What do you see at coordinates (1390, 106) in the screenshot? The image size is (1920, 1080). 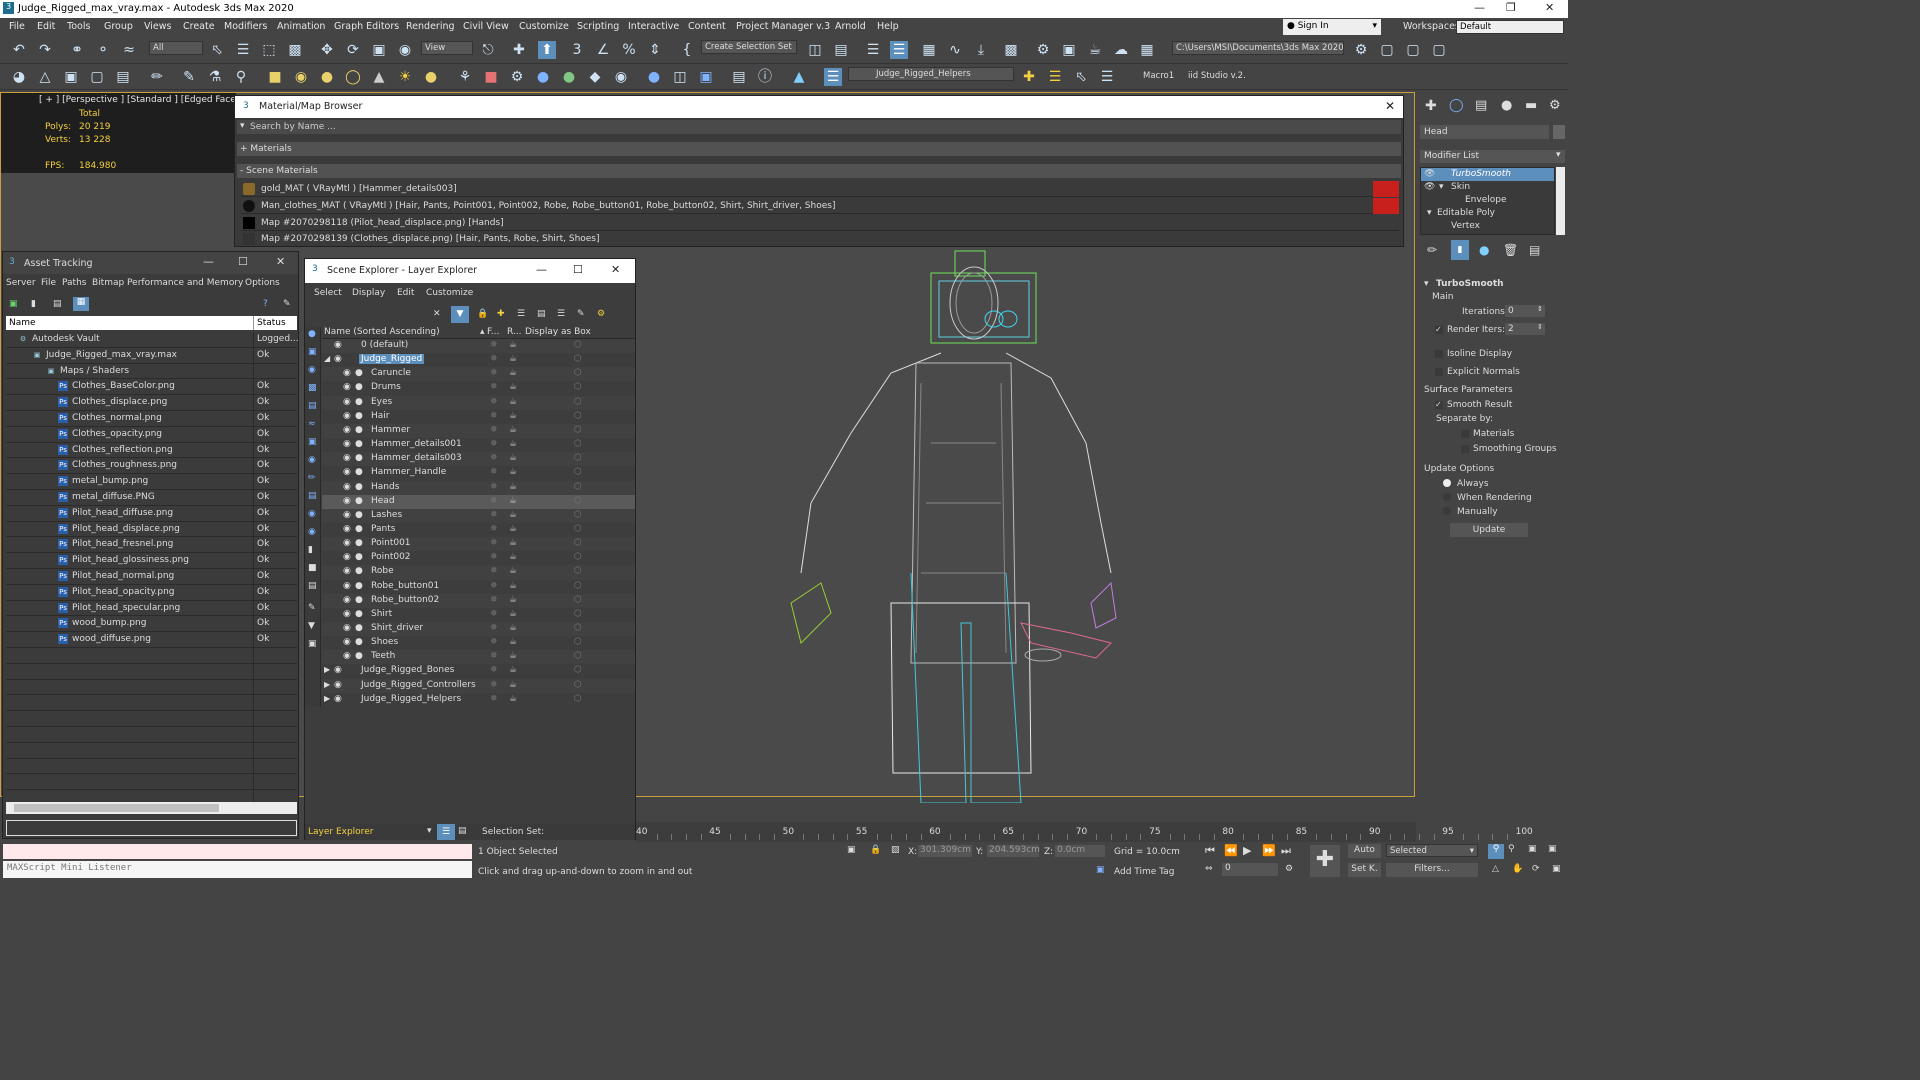 I see `material-browser-close-icon: ✕` at bounding box center [1390, 106].